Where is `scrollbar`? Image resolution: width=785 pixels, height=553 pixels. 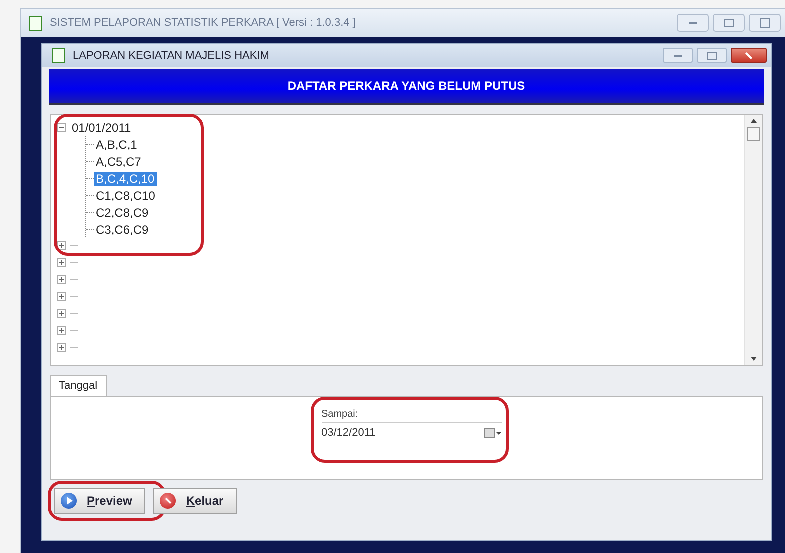
scrollbar is located at coordinates (753, 240).